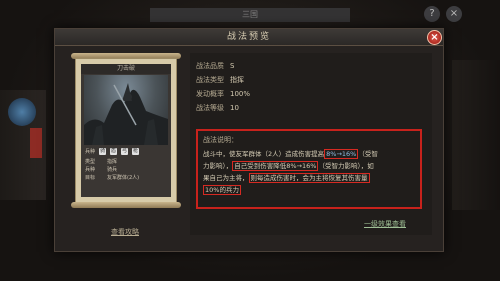 The height and width of the screenshot is (281, 500). What do you see at coordinates (341, 154) in the screenshot?
I see `highlight-value: 8%→16%` at bounding box center [341, 154].